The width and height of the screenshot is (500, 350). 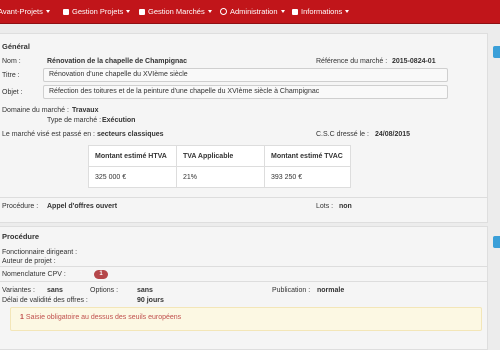 What do you see at coordinates (11, 61) in the screenshot?
I see `nom-label: Nom :` at bounding box center [11, 61].